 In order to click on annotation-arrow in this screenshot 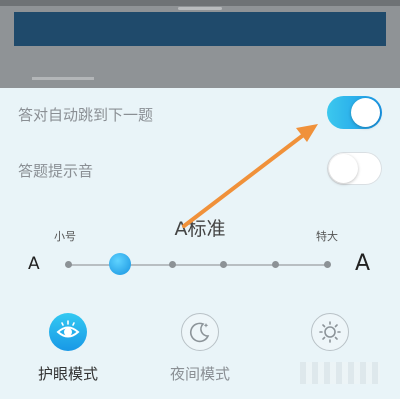, I will do `click(250, 176)`.